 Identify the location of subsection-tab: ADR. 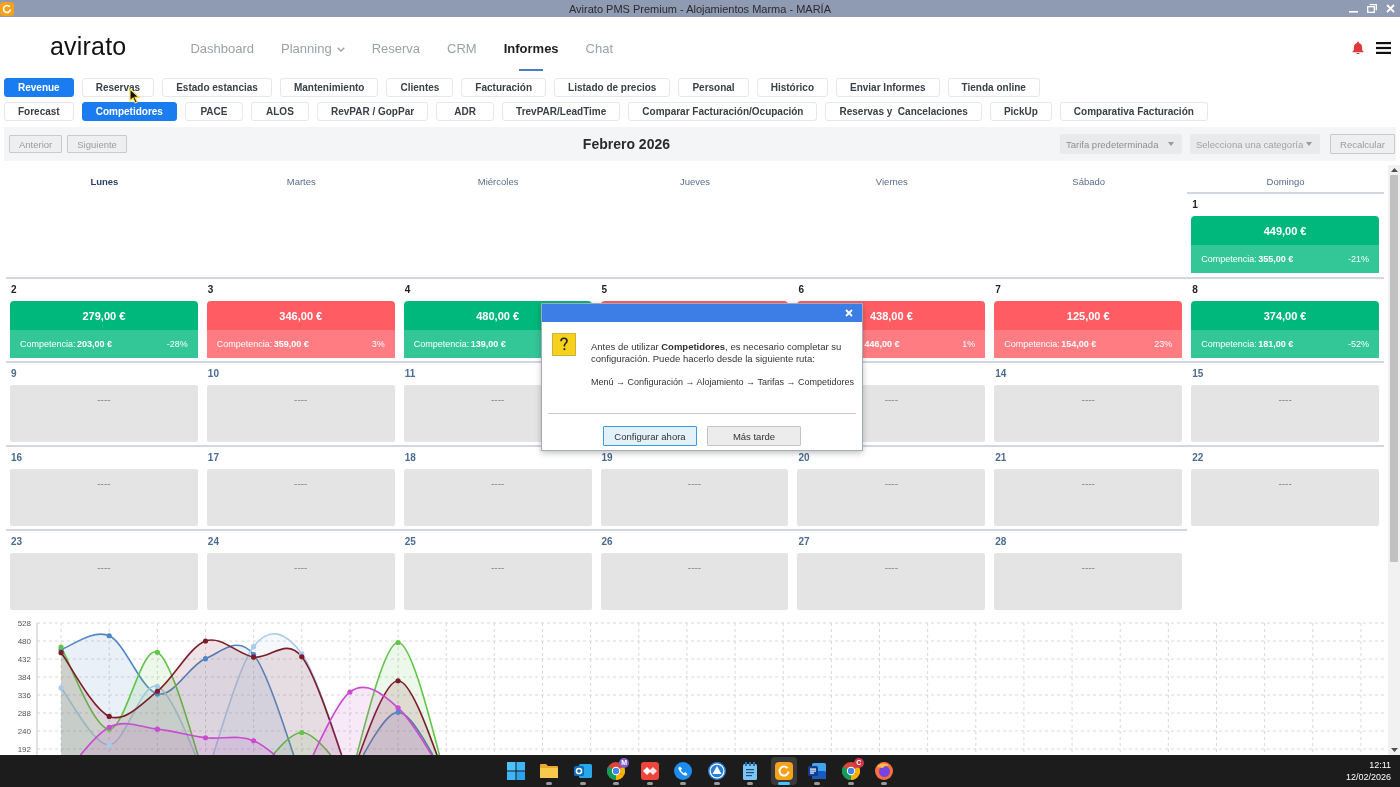
(465, 111).